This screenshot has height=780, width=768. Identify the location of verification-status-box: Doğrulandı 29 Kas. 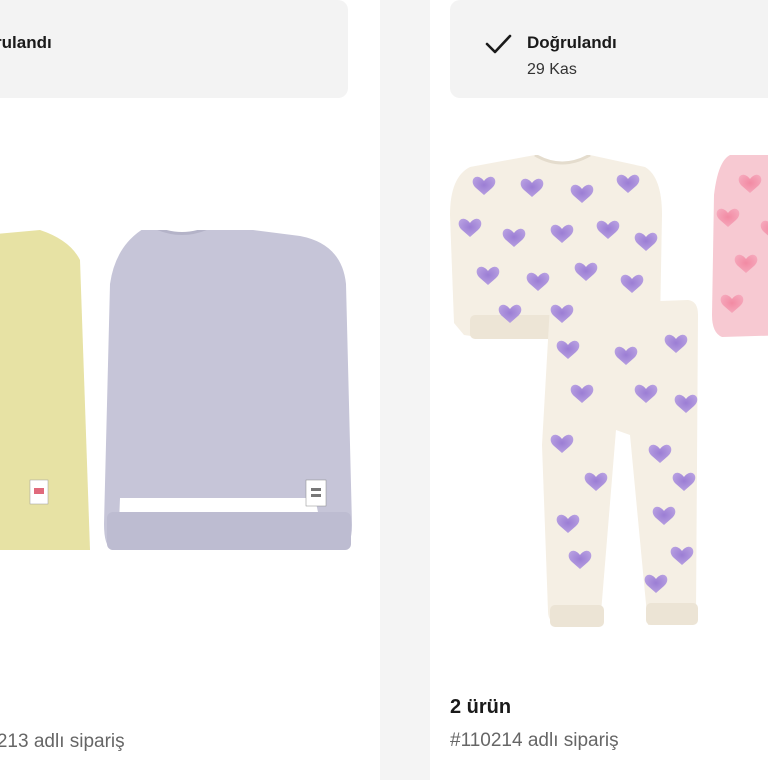
(609, 49).